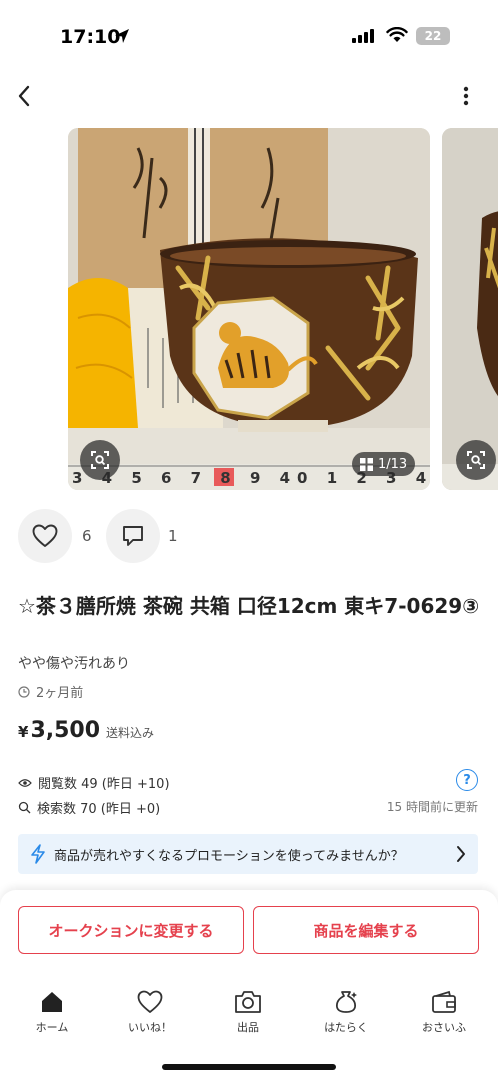  Describe the element at coordinates (363, 36) in the screenshot. I see `cellular-signal-icon` at that location.